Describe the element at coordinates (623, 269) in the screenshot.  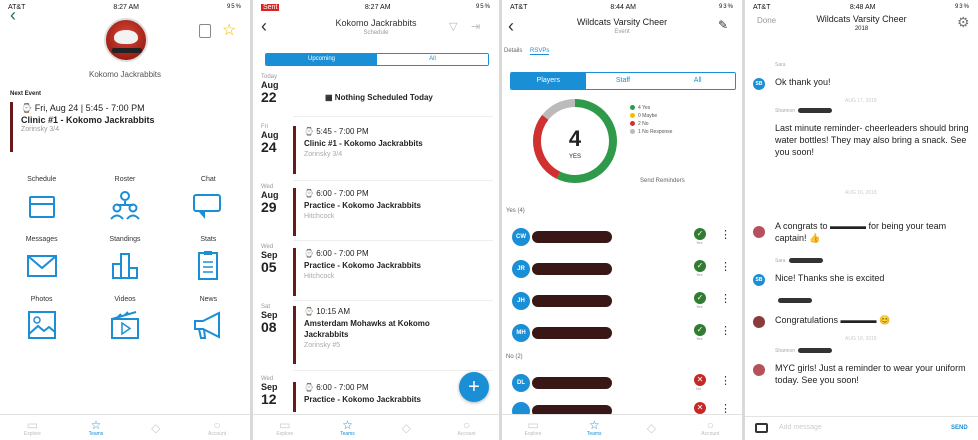
I see `rsvp-row: JR ✓ Yes ⋮` at that location.